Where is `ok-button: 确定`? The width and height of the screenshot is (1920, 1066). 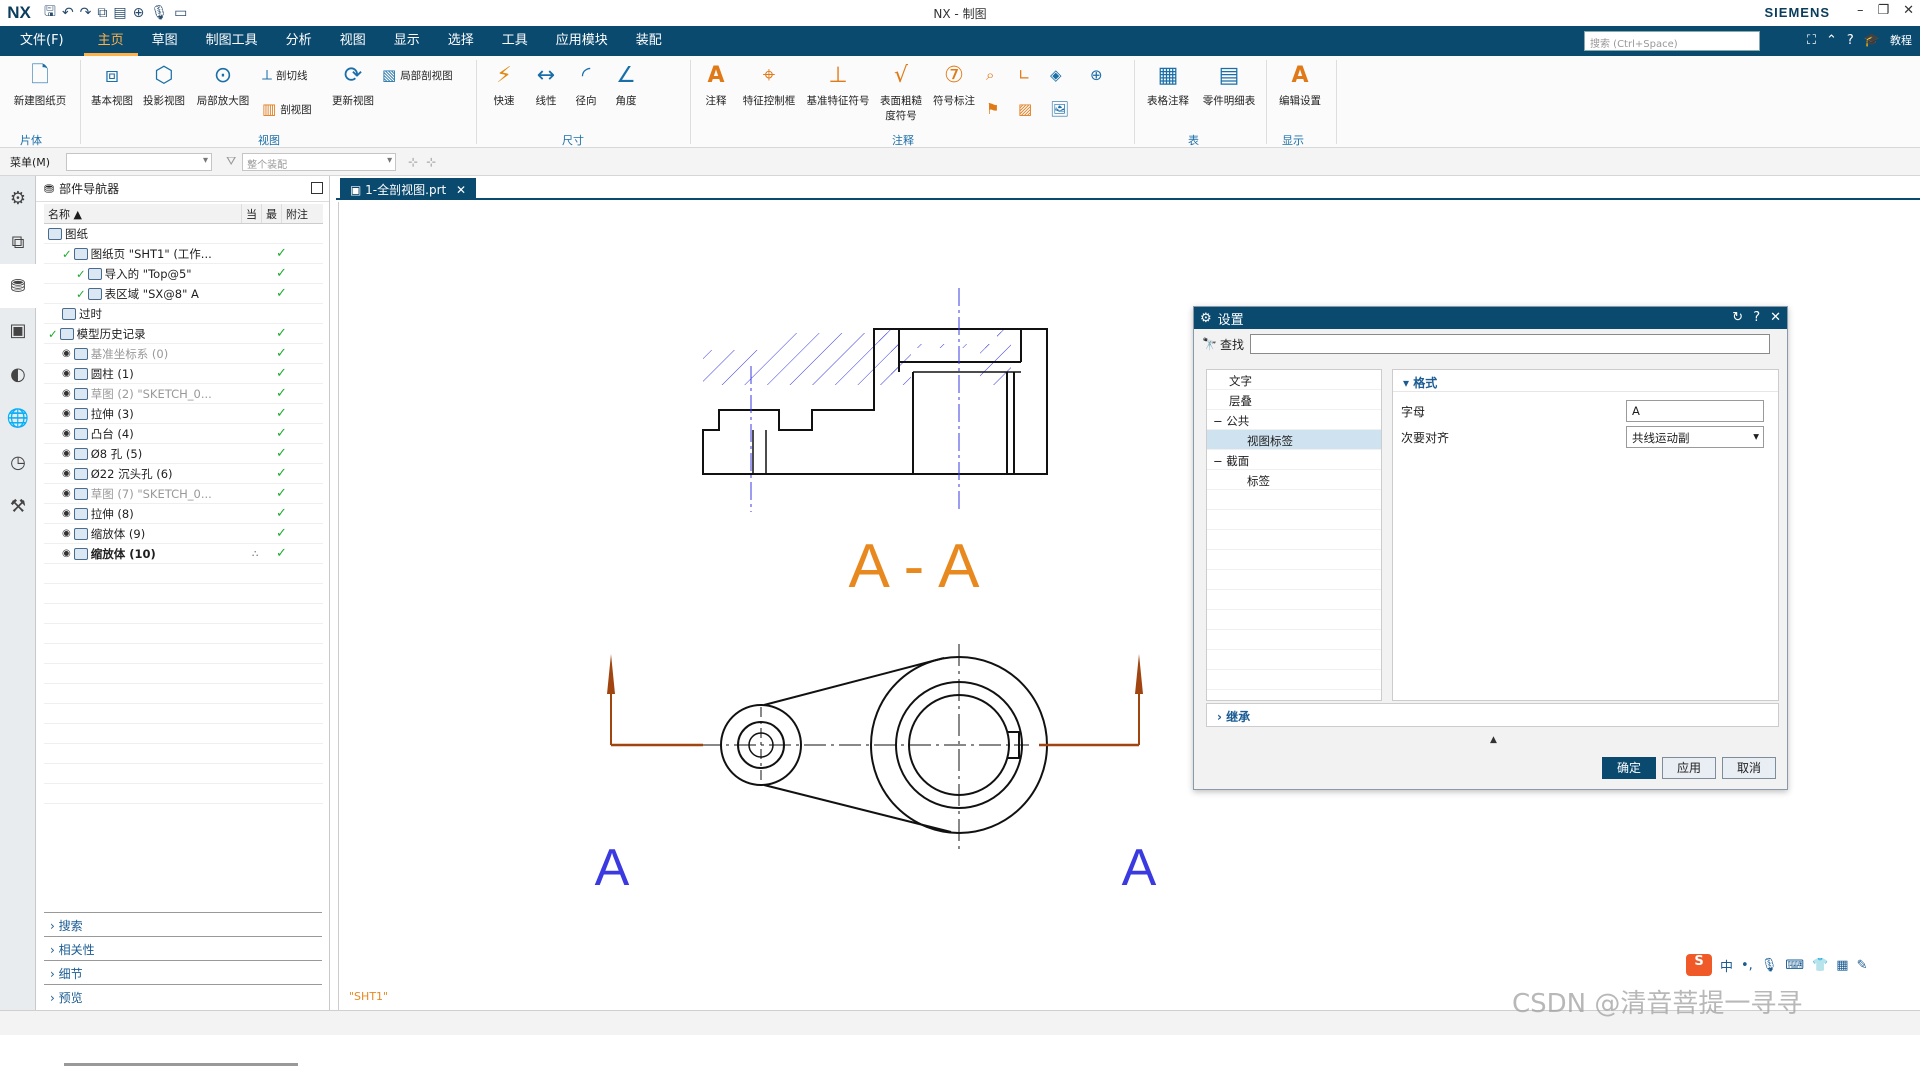
ok-button: 确定 is located at coordinates (1629, 768).